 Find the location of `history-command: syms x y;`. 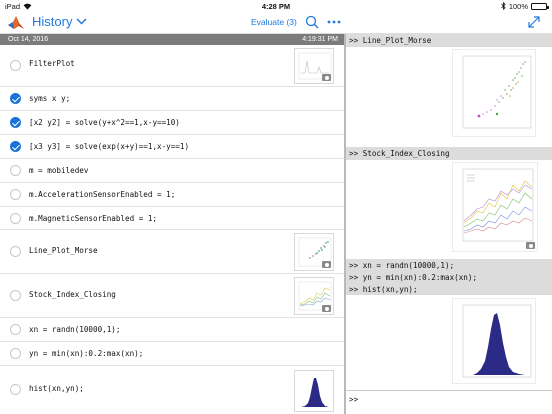

history-command: syms x y; is located at coordinates (50, 98).